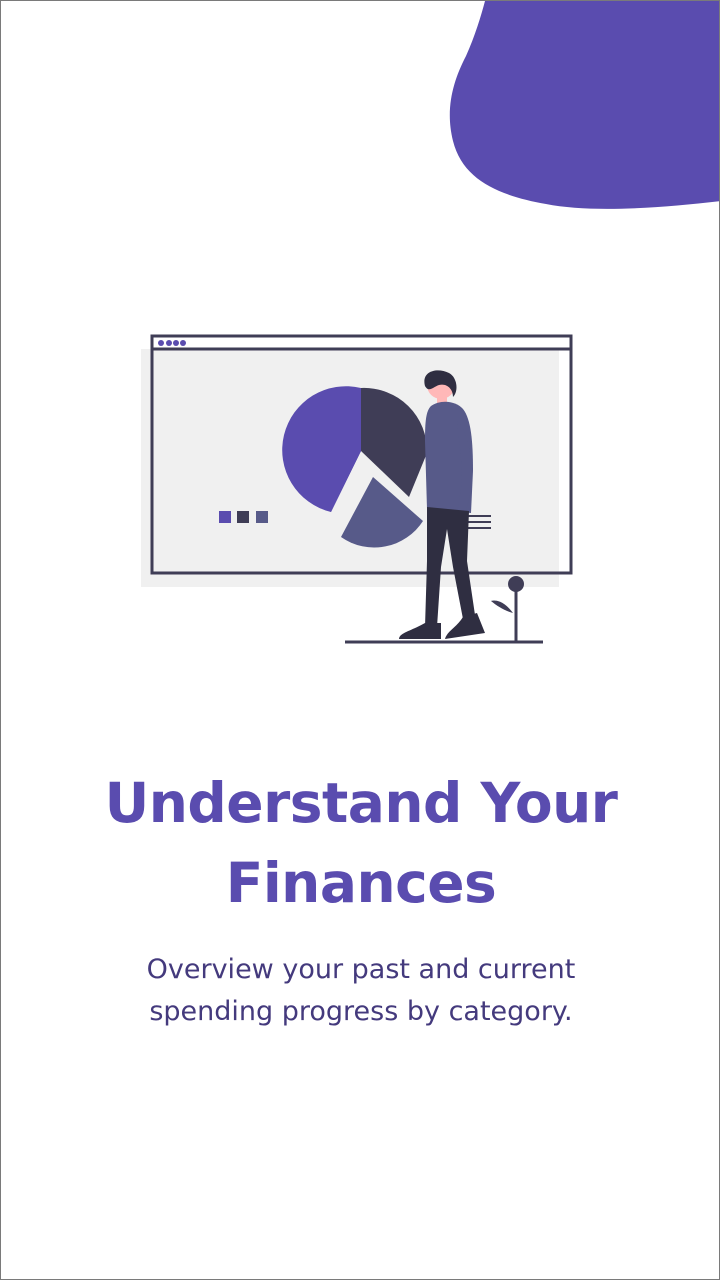 The image size is (720, 1280). Describe the element at coordinates (584, 105) in the screenshot. I see `decorative-blob` at that location.